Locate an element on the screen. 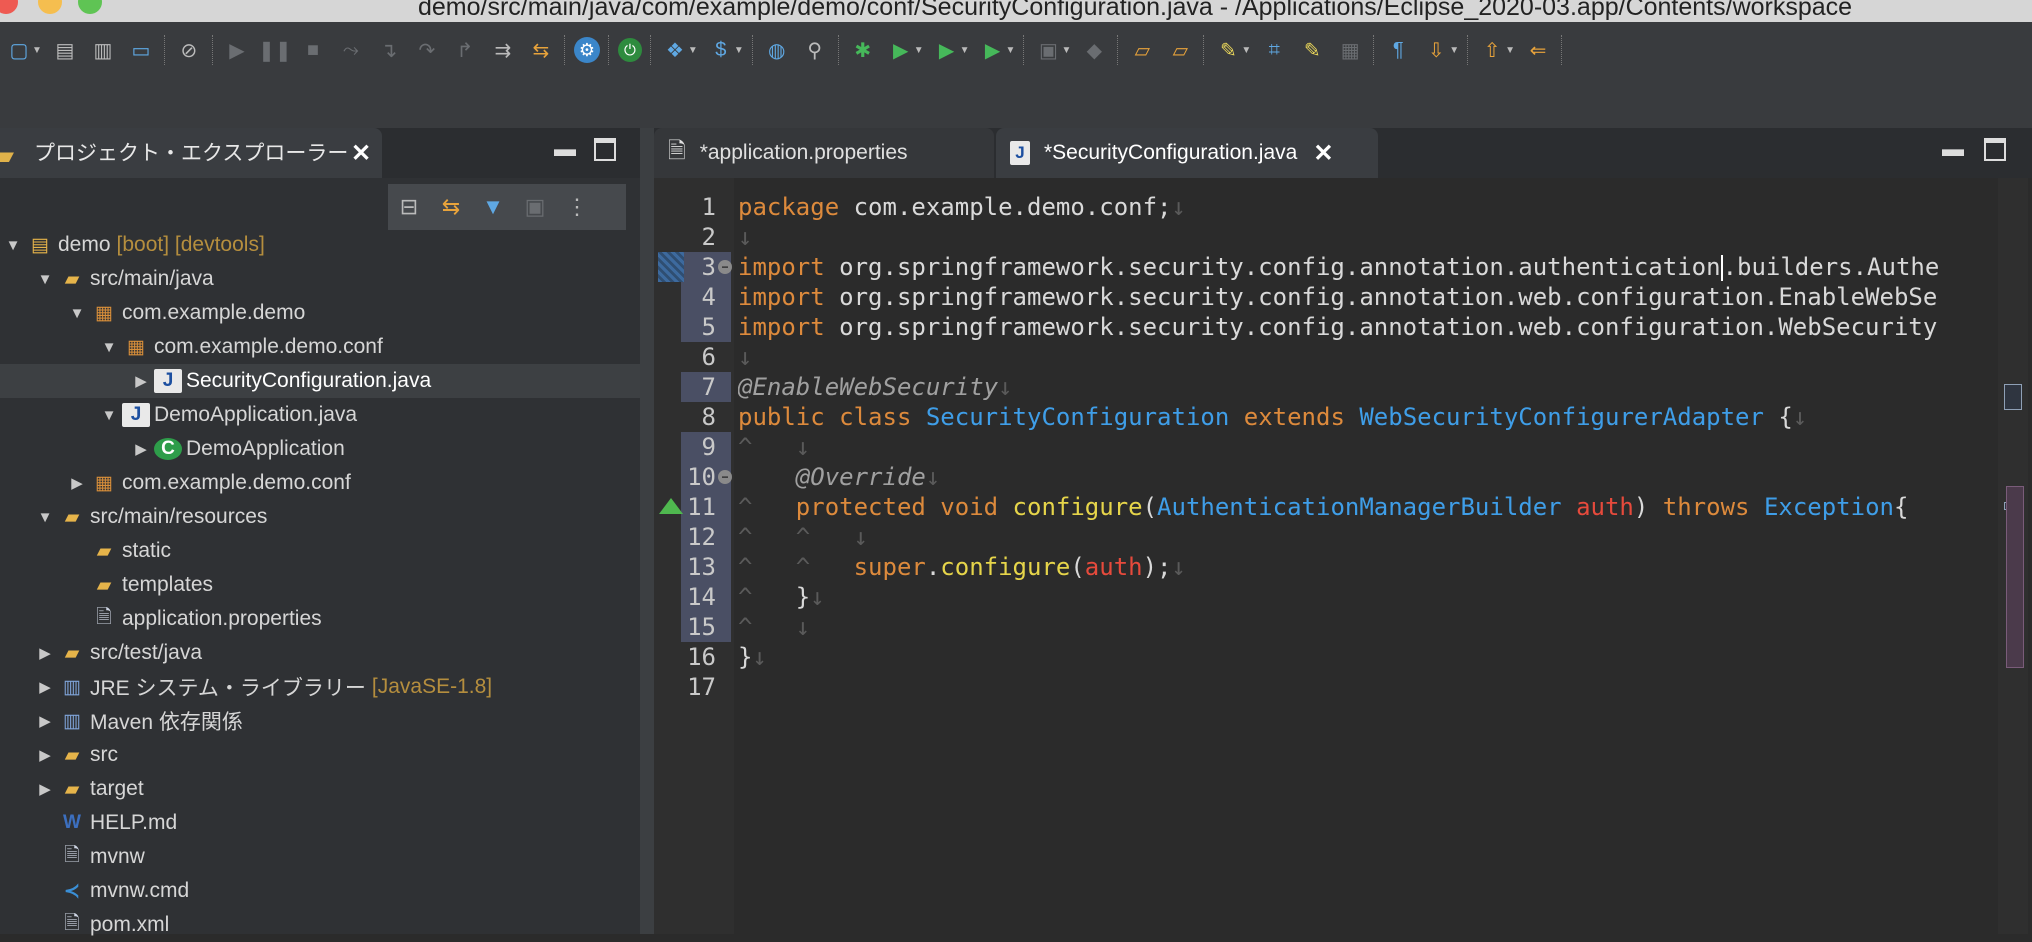  block-selection-icon: ▦ is located at coordinates (1350, 50).